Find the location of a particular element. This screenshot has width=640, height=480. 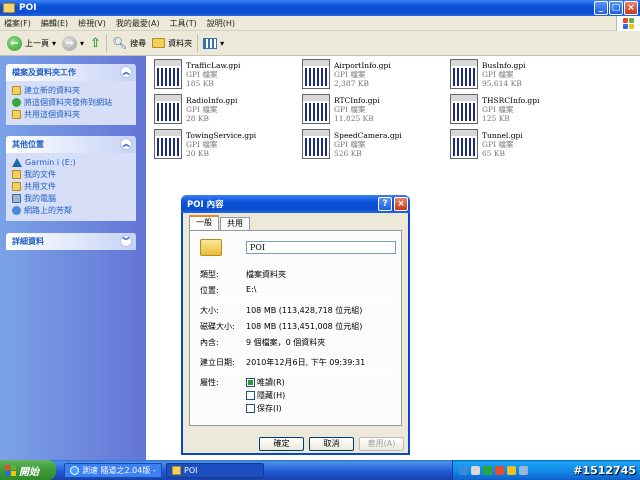

ok-button: 確定 is located at coordinates (281, 444).